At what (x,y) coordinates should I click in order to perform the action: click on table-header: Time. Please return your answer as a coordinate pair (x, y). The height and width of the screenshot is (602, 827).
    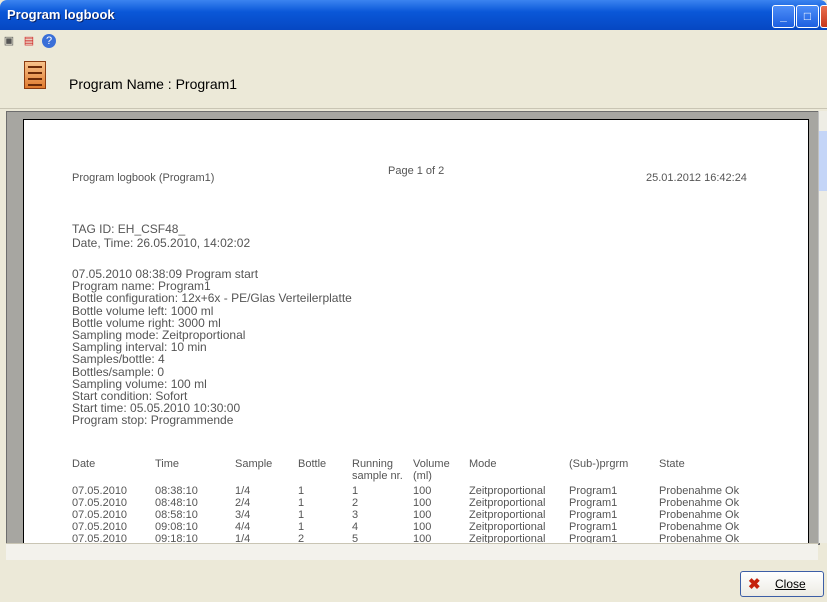
    Looking at the image, I should click on (167, 464).